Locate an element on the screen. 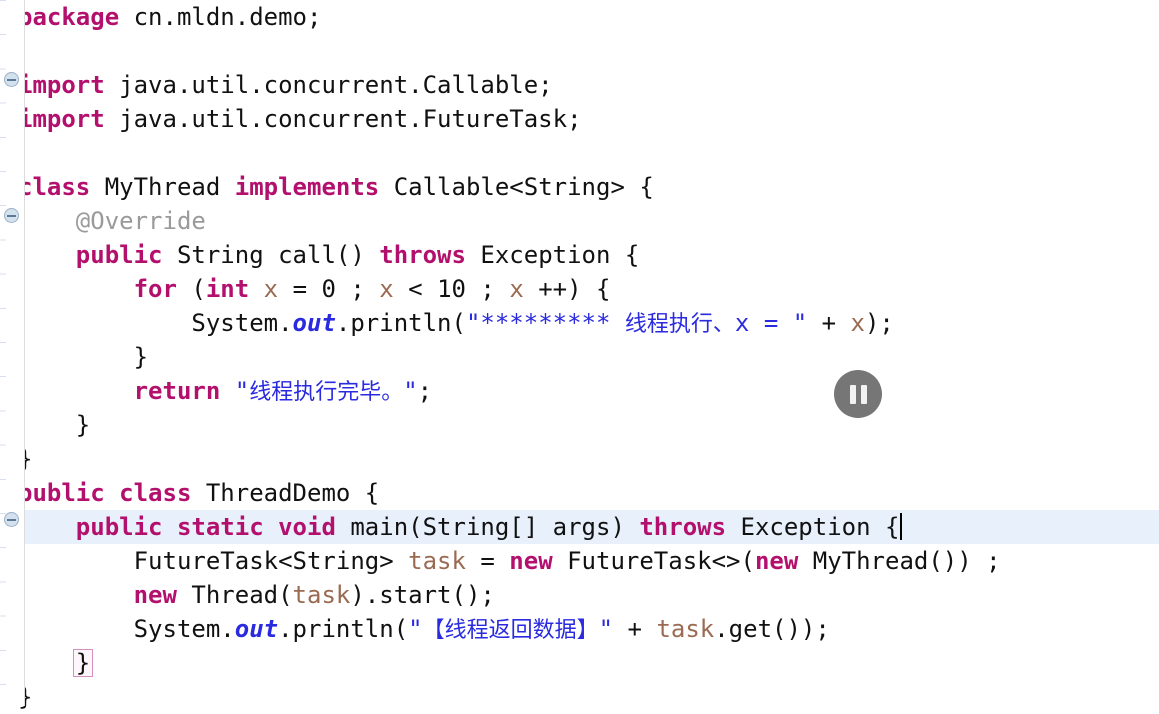 This screenshot has width=1159, height=714. code-token: implements is located at coordinates (307, 187).